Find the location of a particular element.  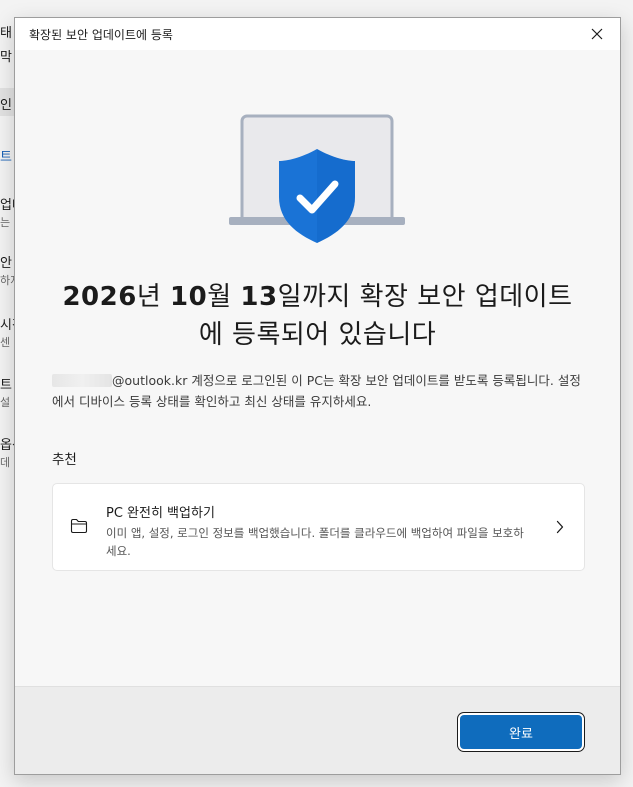

background-text: 막 is located at coordinates (6, 57).